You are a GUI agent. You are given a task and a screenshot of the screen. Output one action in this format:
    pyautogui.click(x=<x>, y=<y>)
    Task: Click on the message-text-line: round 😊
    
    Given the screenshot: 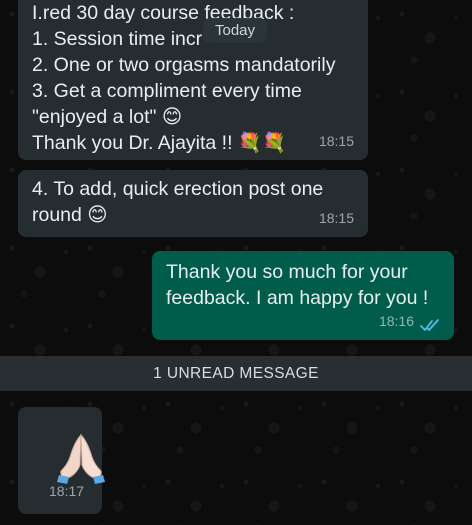 What is the action you would take?
    pyautogui.click(x=70, y=215)
    